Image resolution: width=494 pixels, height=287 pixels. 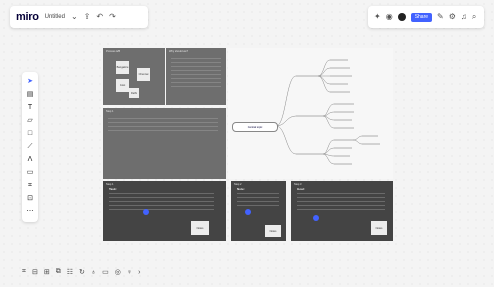 I want to click on shape-icon: □, so click(x=30, y=133).